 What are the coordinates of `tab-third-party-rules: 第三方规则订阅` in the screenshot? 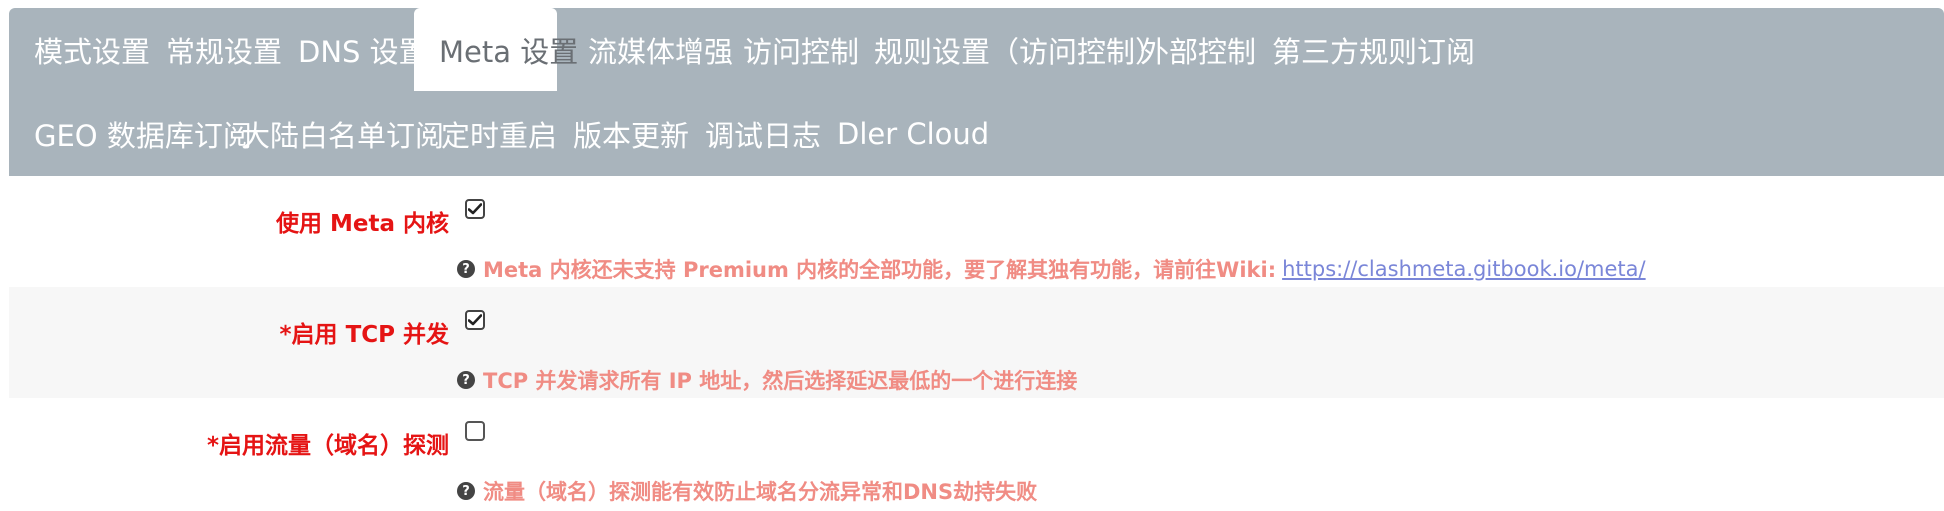 It's located at (1373, 49).